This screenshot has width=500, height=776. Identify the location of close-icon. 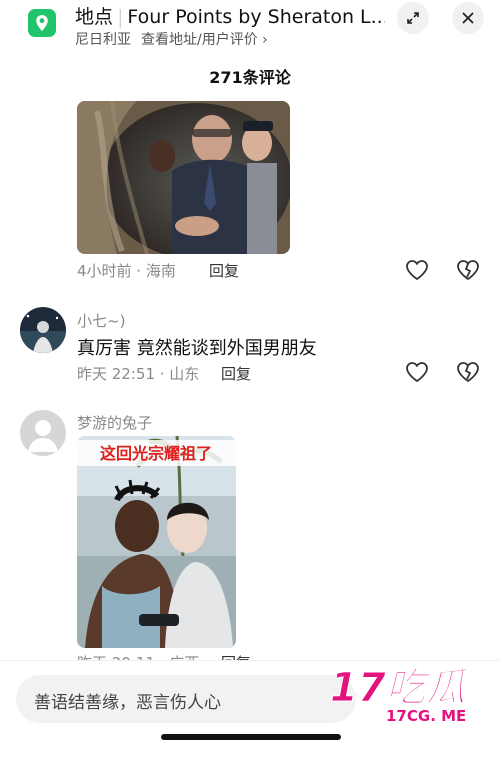
(468, 18).